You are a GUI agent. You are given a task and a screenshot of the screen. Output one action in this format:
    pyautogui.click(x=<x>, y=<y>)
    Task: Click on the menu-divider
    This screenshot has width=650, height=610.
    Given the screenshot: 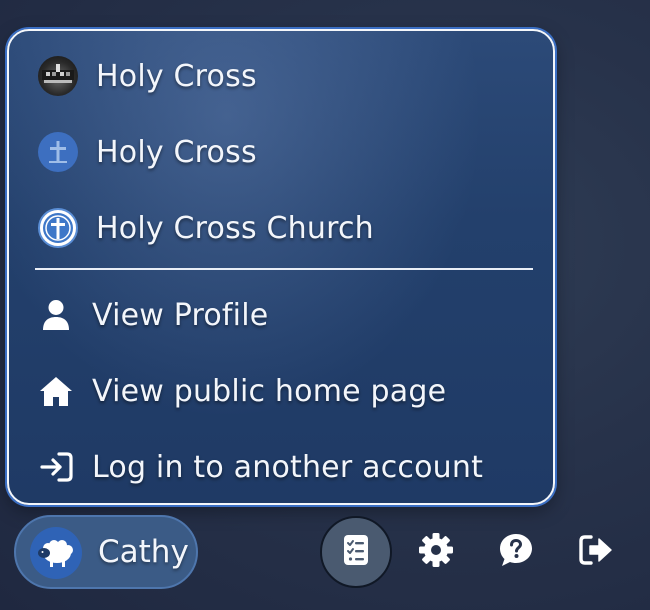 What is the action you would take?
    pyautogui.click(x=284, y=269)
    